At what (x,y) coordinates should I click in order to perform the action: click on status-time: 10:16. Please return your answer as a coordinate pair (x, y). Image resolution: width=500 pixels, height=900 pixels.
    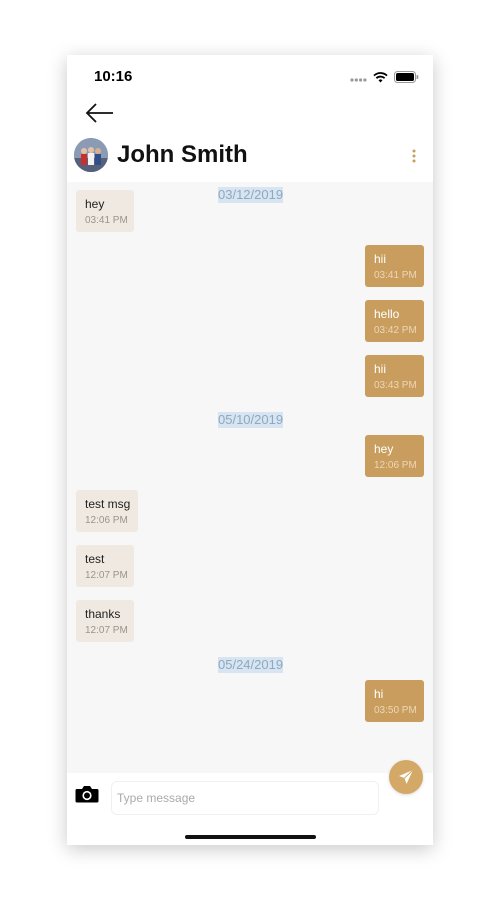
    Looking at the image, I should click on (113, 76).